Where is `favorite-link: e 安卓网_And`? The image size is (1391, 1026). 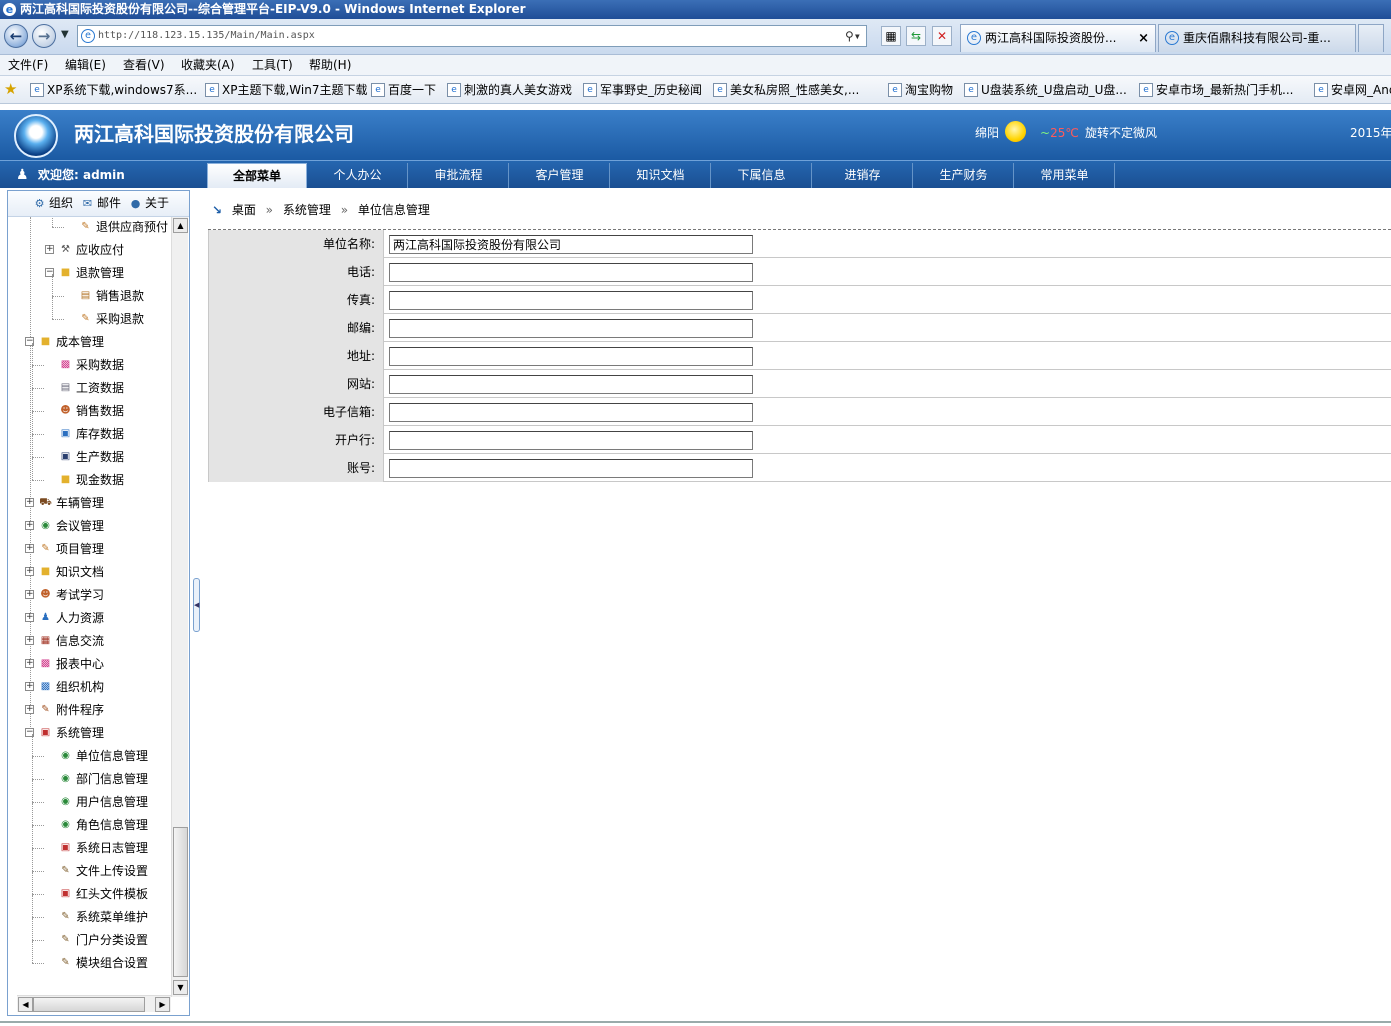
favorite-link: e 安卓网_And is located at coordinates (1352, 90).